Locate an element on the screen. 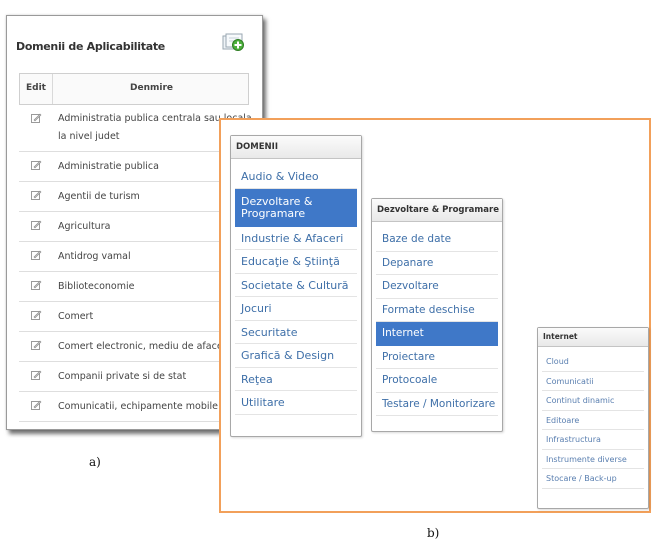 This screenshot has height=547, width=661. internet-item-label: Continut dinamic is located at coordinates (580, 400).